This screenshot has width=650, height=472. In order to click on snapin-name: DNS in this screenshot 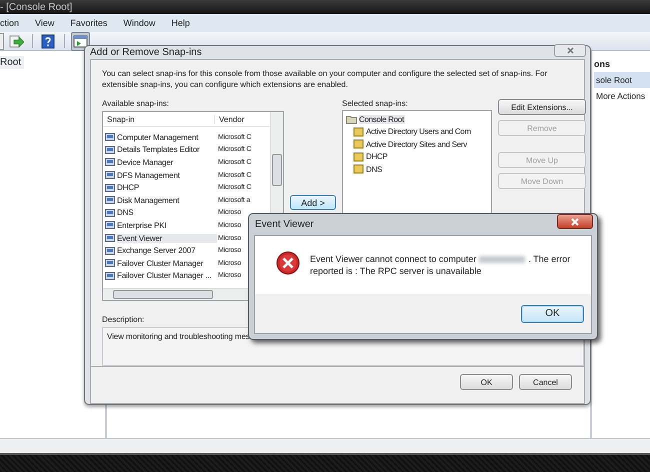, I will do `click(167, 213)`.